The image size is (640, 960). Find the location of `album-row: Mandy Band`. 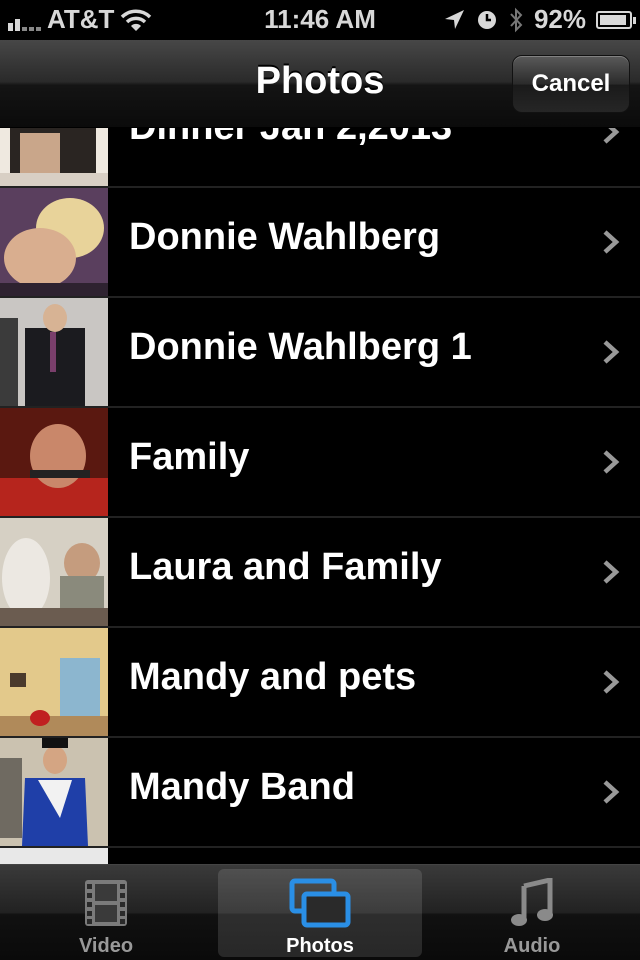

album-row: Mandy Band is located at coordinates (320, 793).